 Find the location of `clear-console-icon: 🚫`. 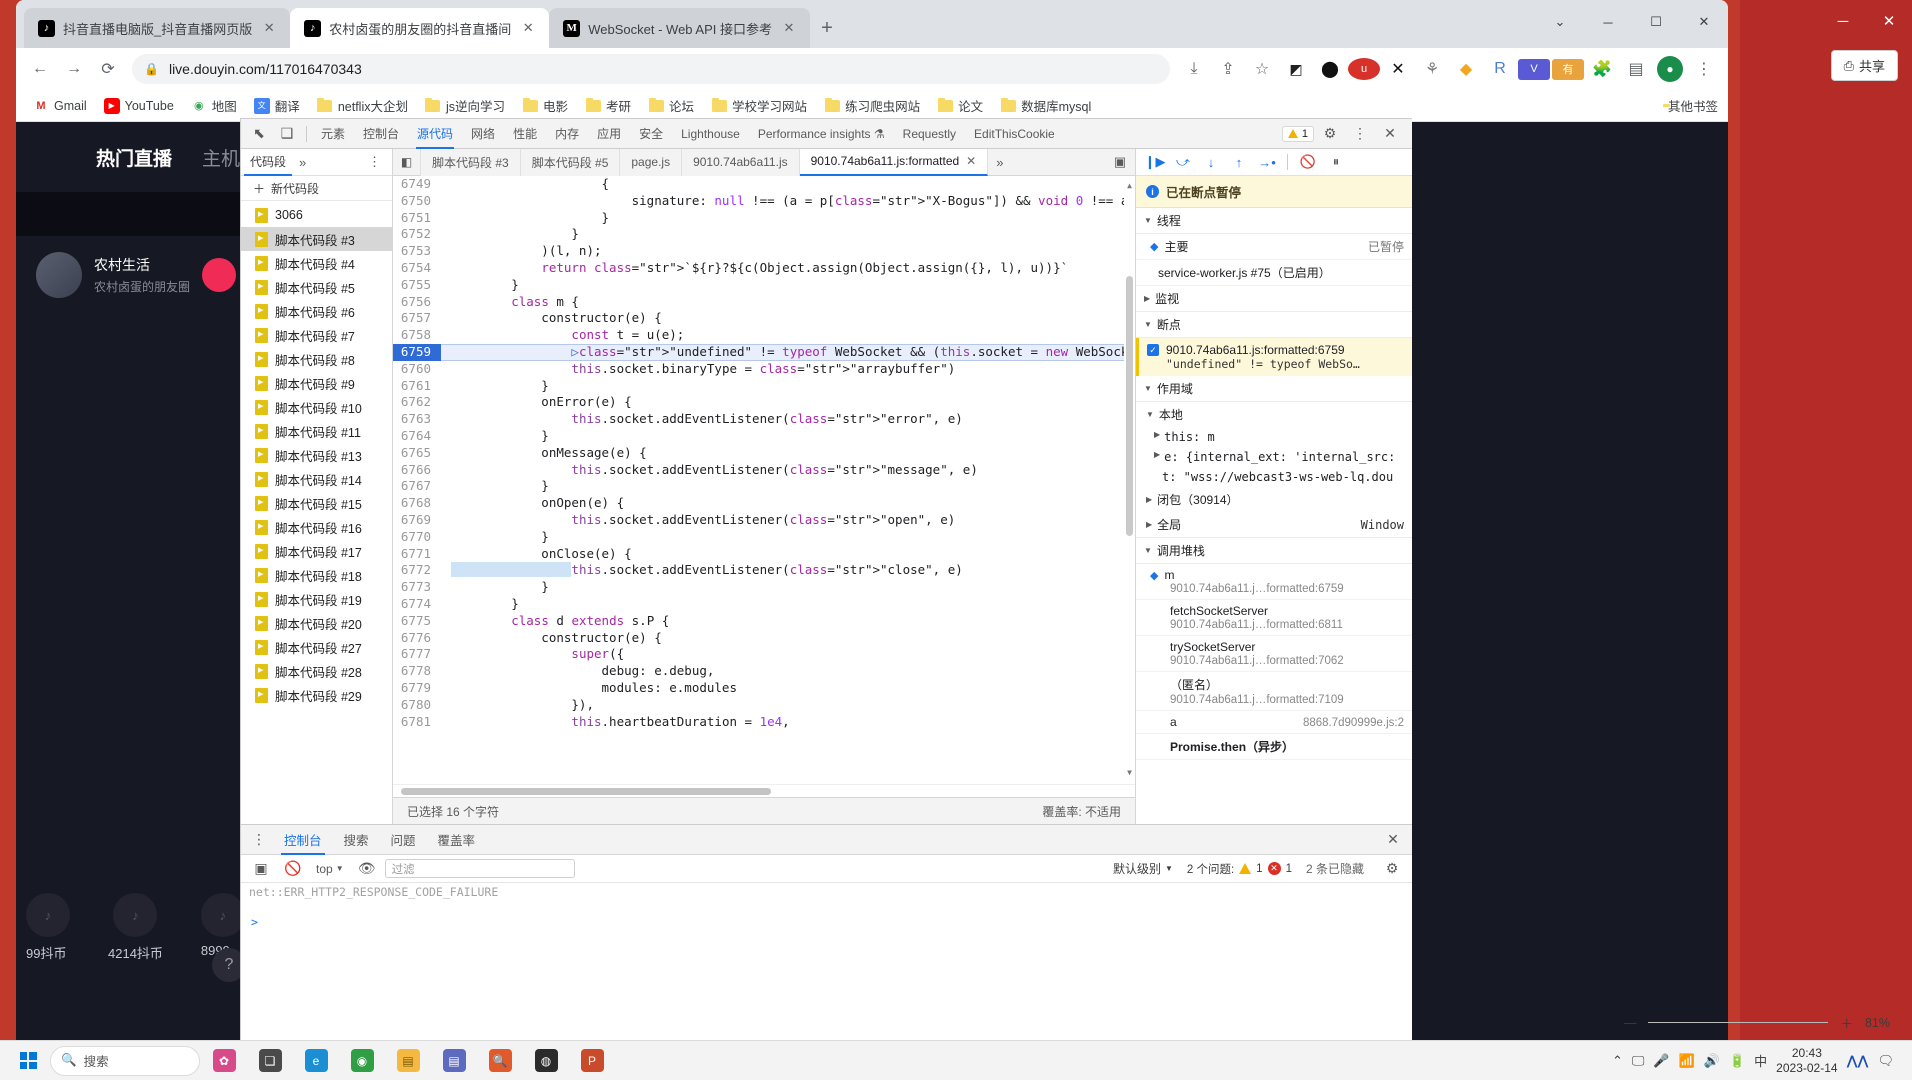

clear-console-icon: 🚫 is located at coordinates (293, 869).